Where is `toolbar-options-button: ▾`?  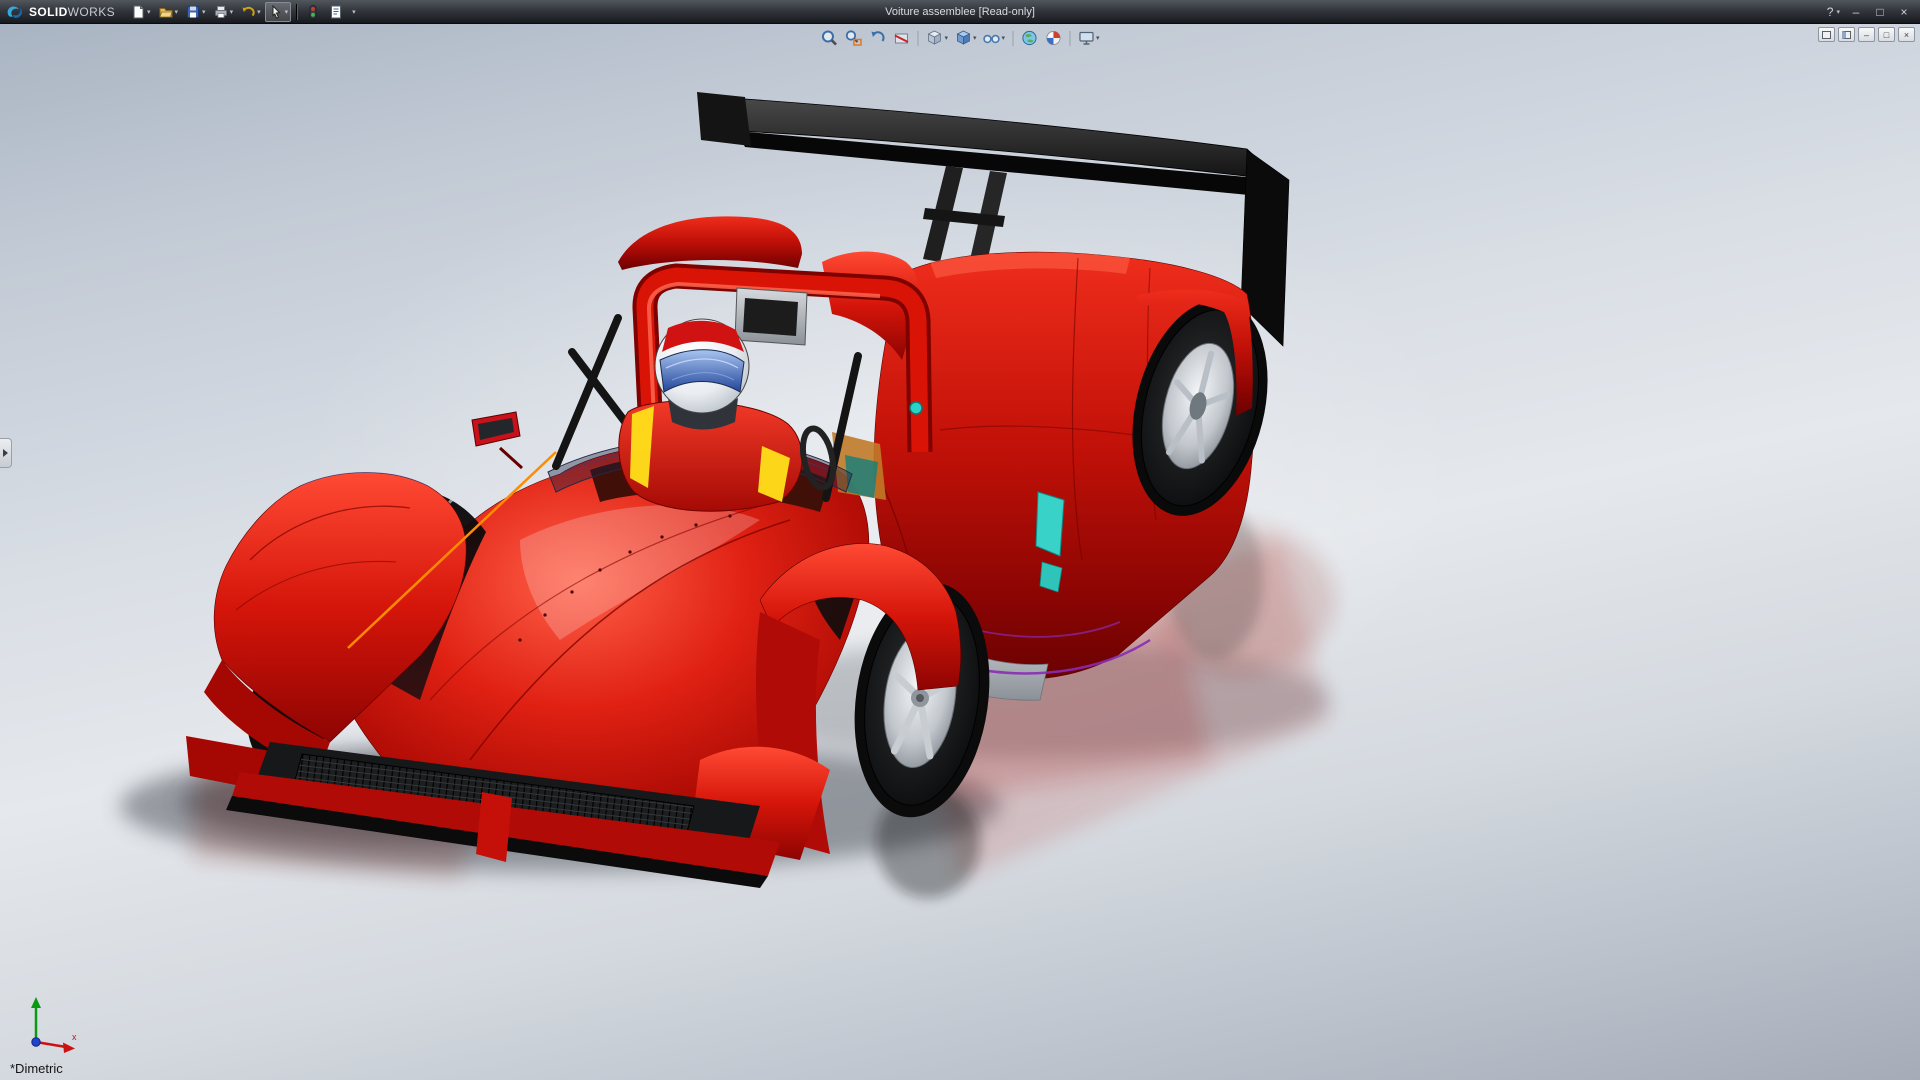 toolbar-options-button: ▾ is located at coordinates (353, 12).